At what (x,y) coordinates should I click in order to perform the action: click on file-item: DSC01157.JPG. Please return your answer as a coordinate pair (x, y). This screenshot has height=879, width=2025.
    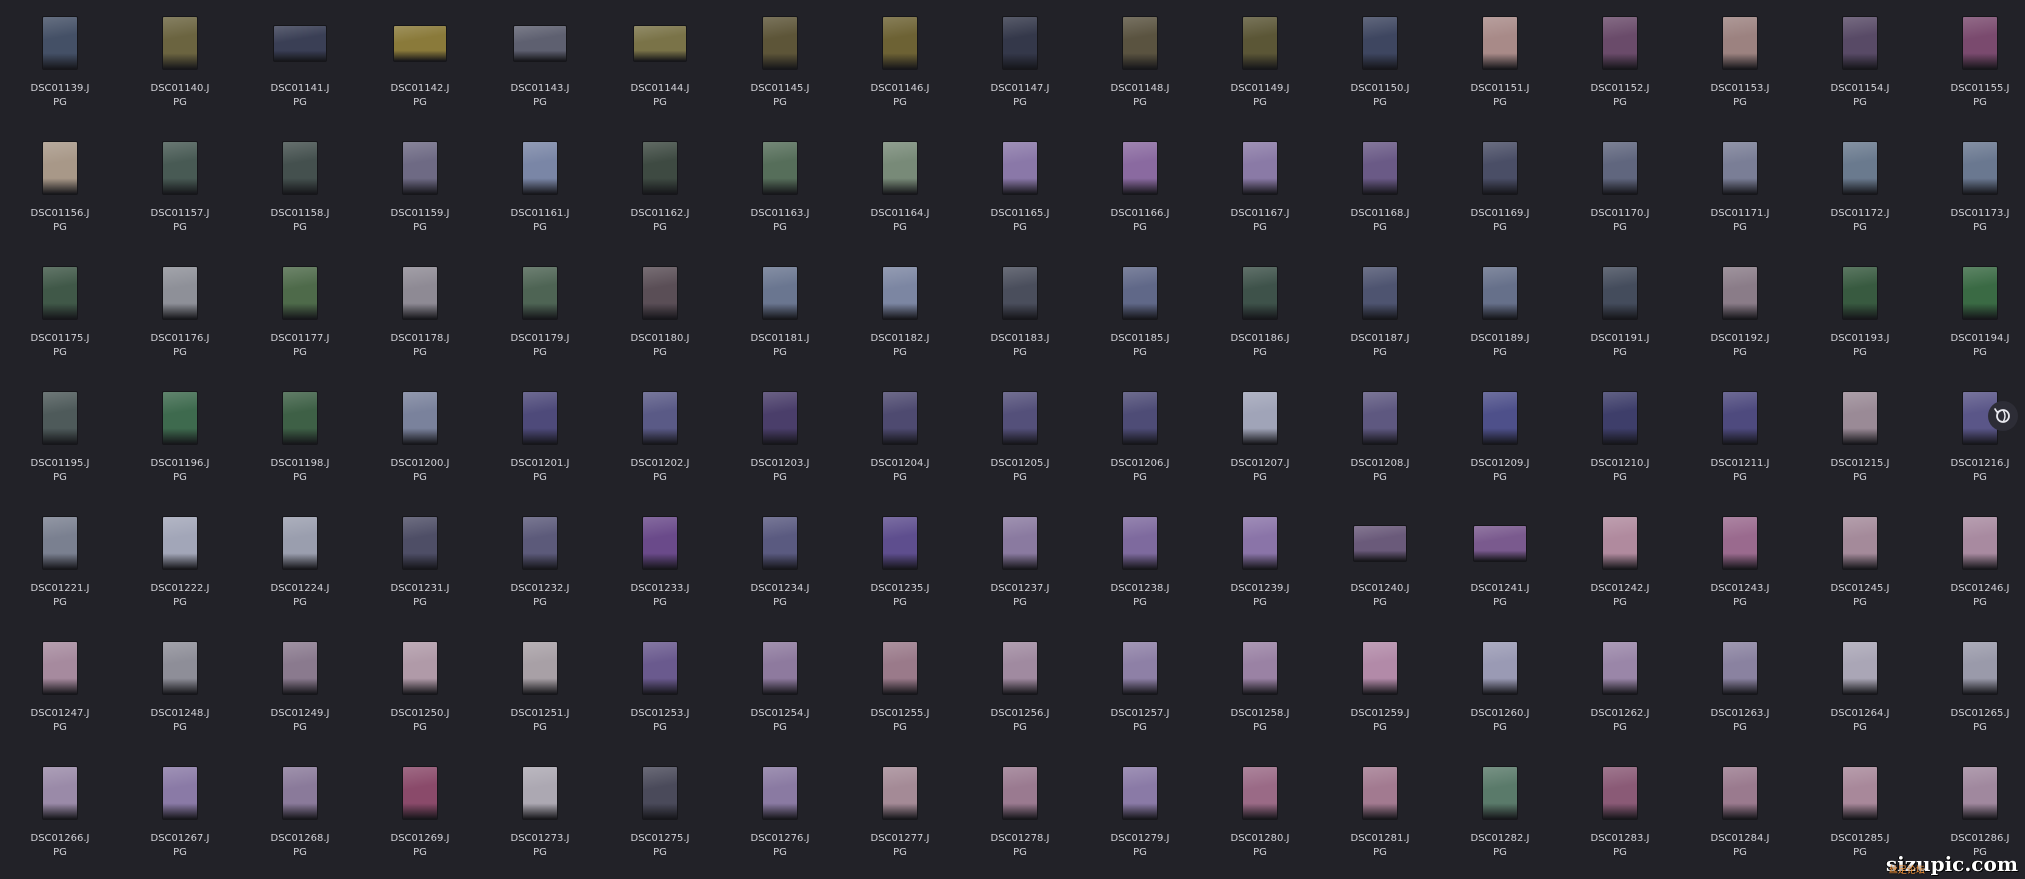
    Looking at the image, I should click on (180, 187).